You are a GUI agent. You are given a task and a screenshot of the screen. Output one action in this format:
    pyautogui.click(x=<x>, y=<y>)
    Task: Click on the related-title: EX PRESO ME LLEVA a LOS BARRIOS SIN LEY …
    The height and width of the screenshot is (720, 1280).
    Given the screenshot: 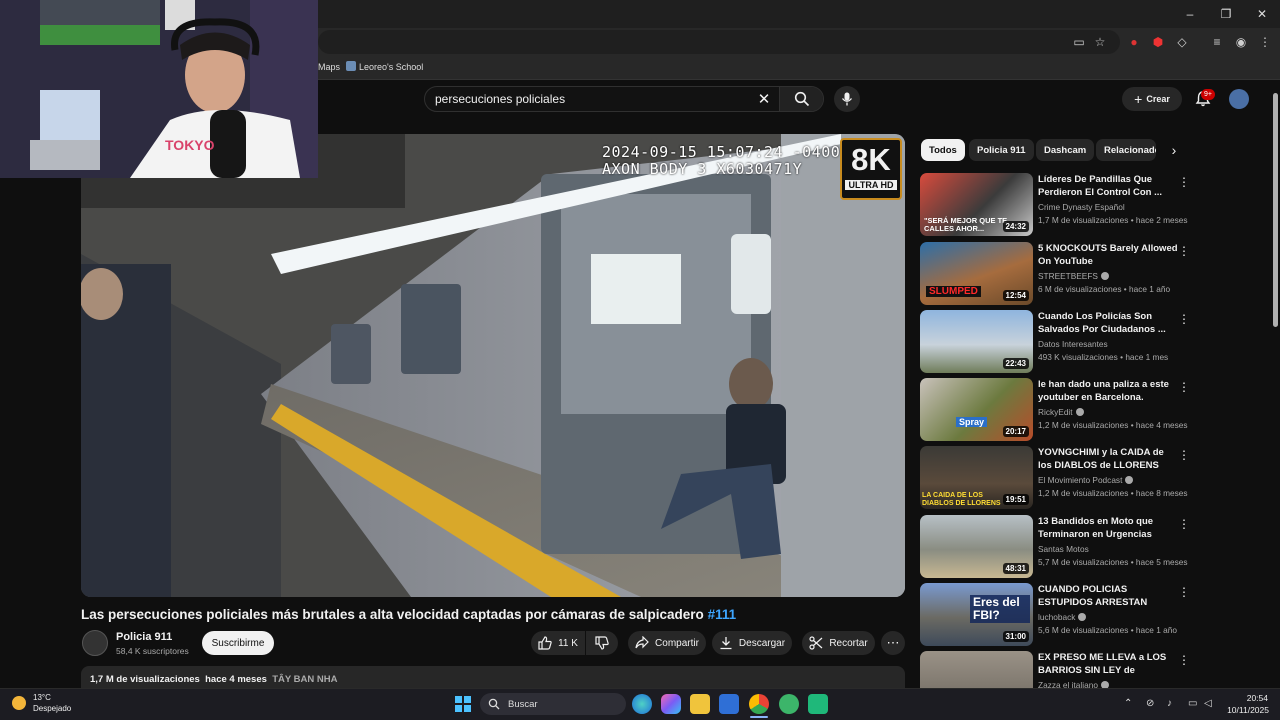 What is the action you would take?
    pyautogui.click(x=1109, y=664)
    